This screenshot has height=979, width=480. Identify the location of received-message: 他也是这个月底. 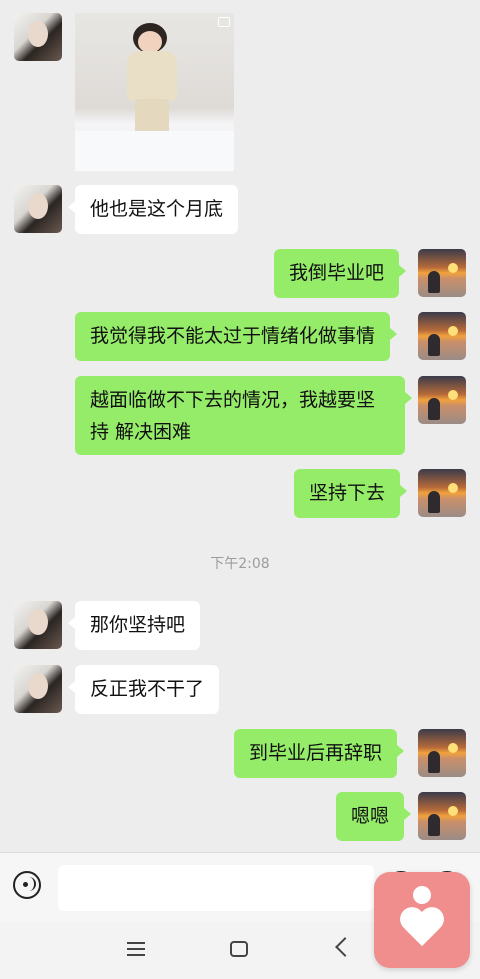
(153, 209).